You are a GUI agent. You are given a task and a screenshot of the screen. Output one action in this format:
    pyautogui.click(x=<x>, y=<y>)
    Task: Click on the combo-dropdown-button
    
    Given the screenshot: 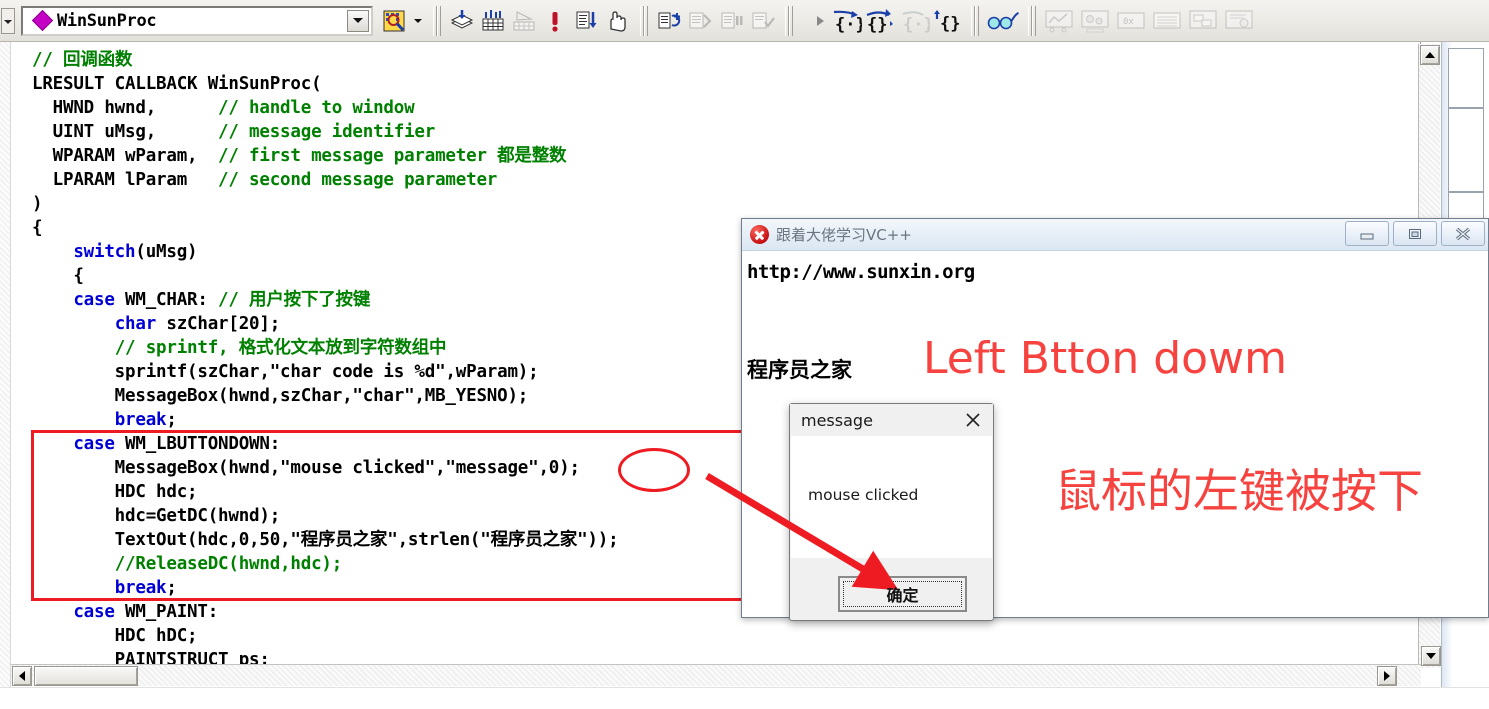 What is the action you would take?
    pyautogui.click(x=358, y=20)
    